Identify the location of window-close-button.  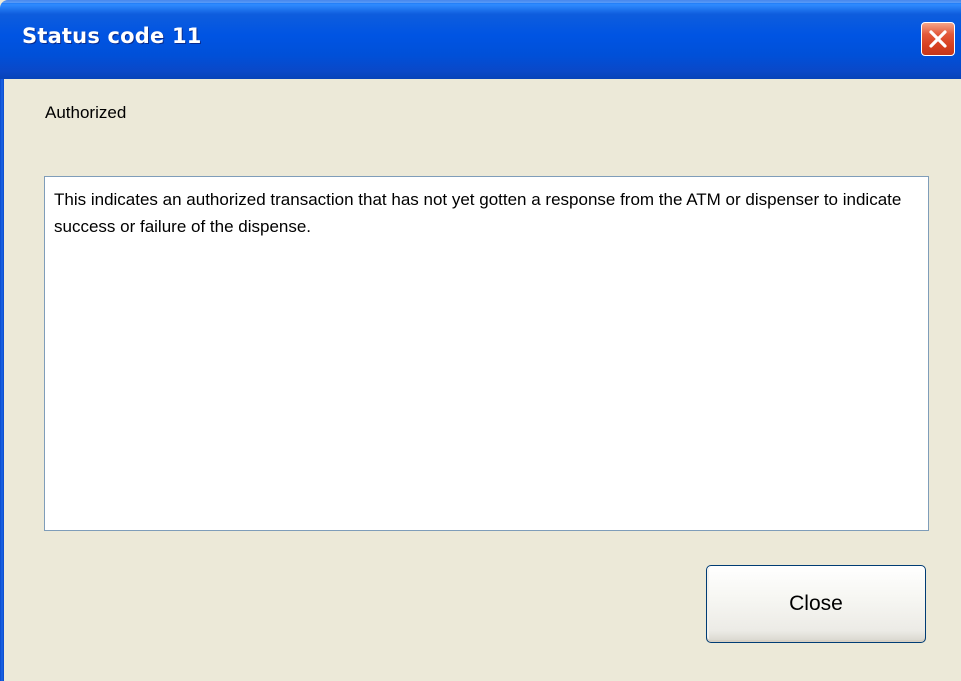
(938, 39).